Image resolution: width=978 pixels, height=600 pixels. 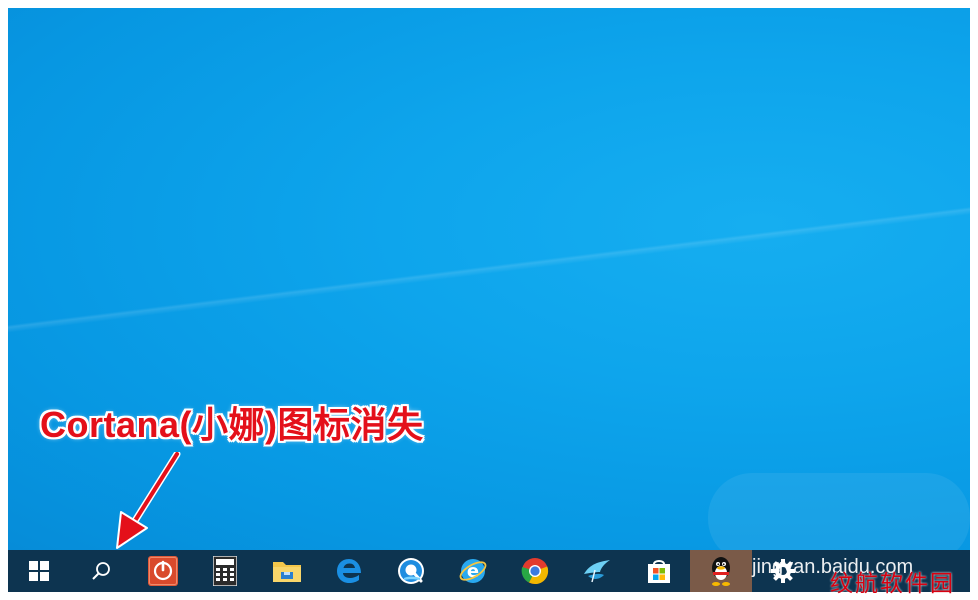 I want to click on calculator-button, so click(x=225, y=571).